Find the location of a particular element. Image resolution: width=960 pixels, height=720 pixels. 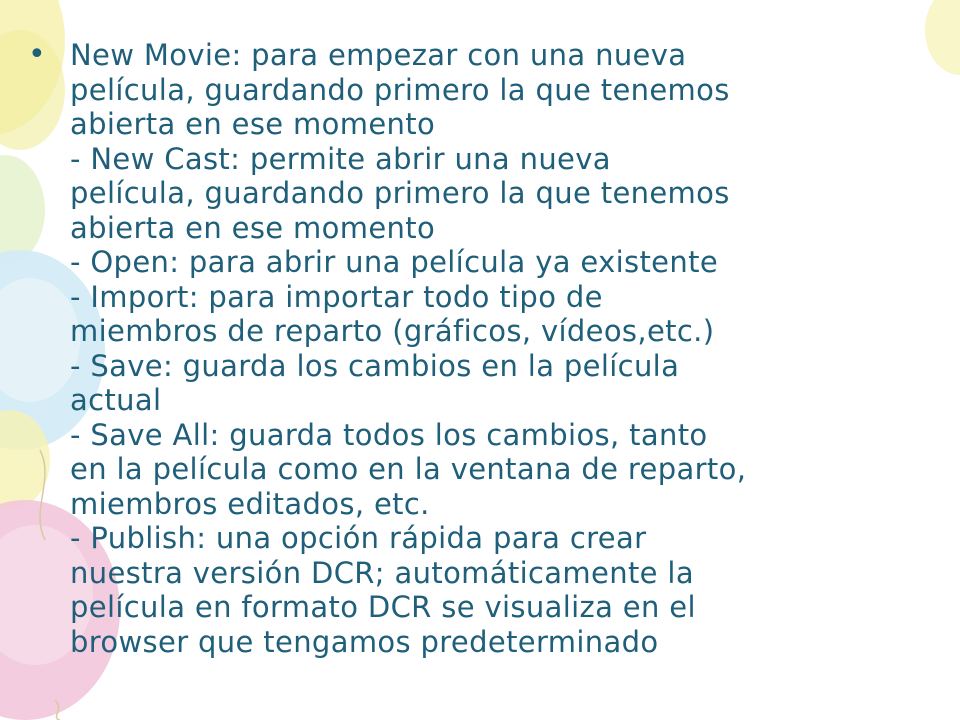

text-line: nuestra versión DCR; automáticamente la is located at coordinates (382, 572).